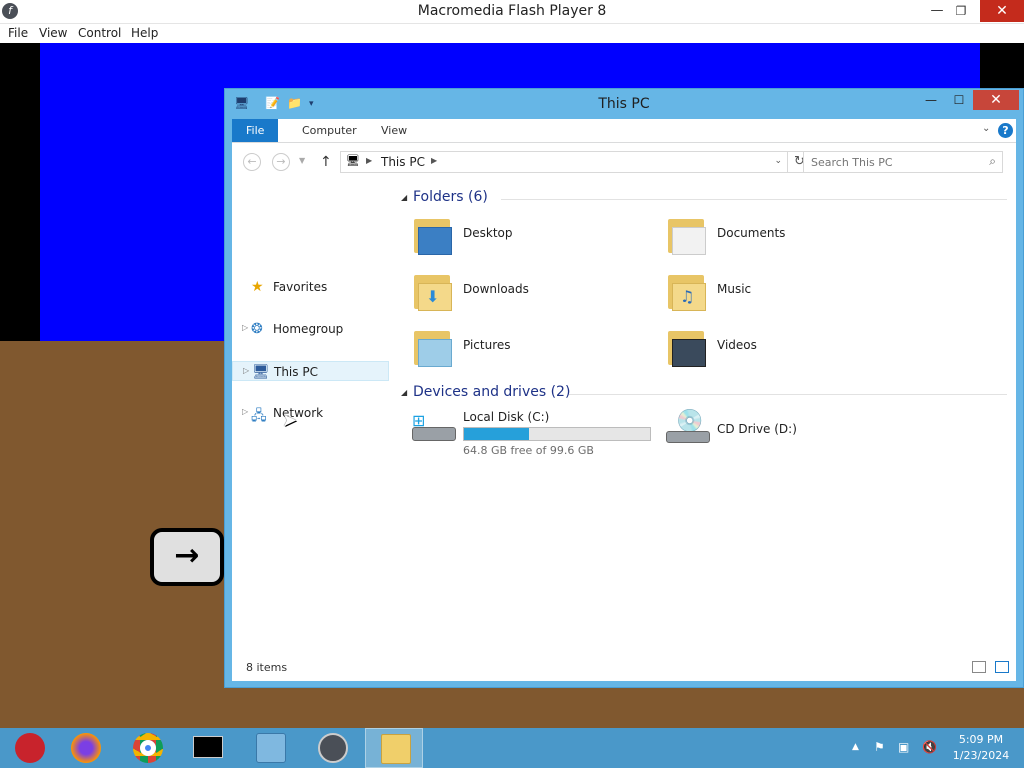 This screenshot has height=768, width=1024. I want to click on folder-videos: Videos, so click(786, 348).